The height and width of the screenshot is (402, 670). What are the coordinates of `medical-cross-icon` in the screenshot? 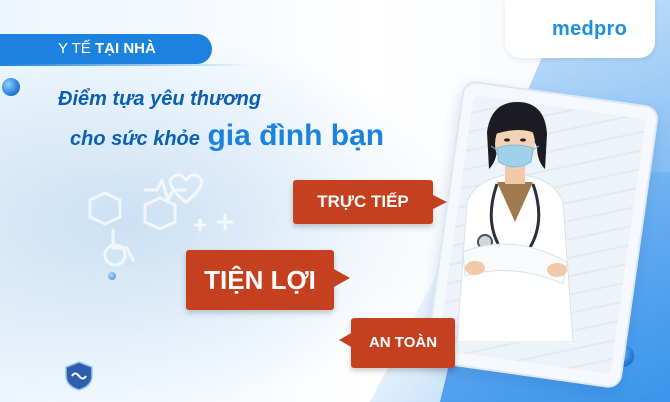 It's located at (213, 222).